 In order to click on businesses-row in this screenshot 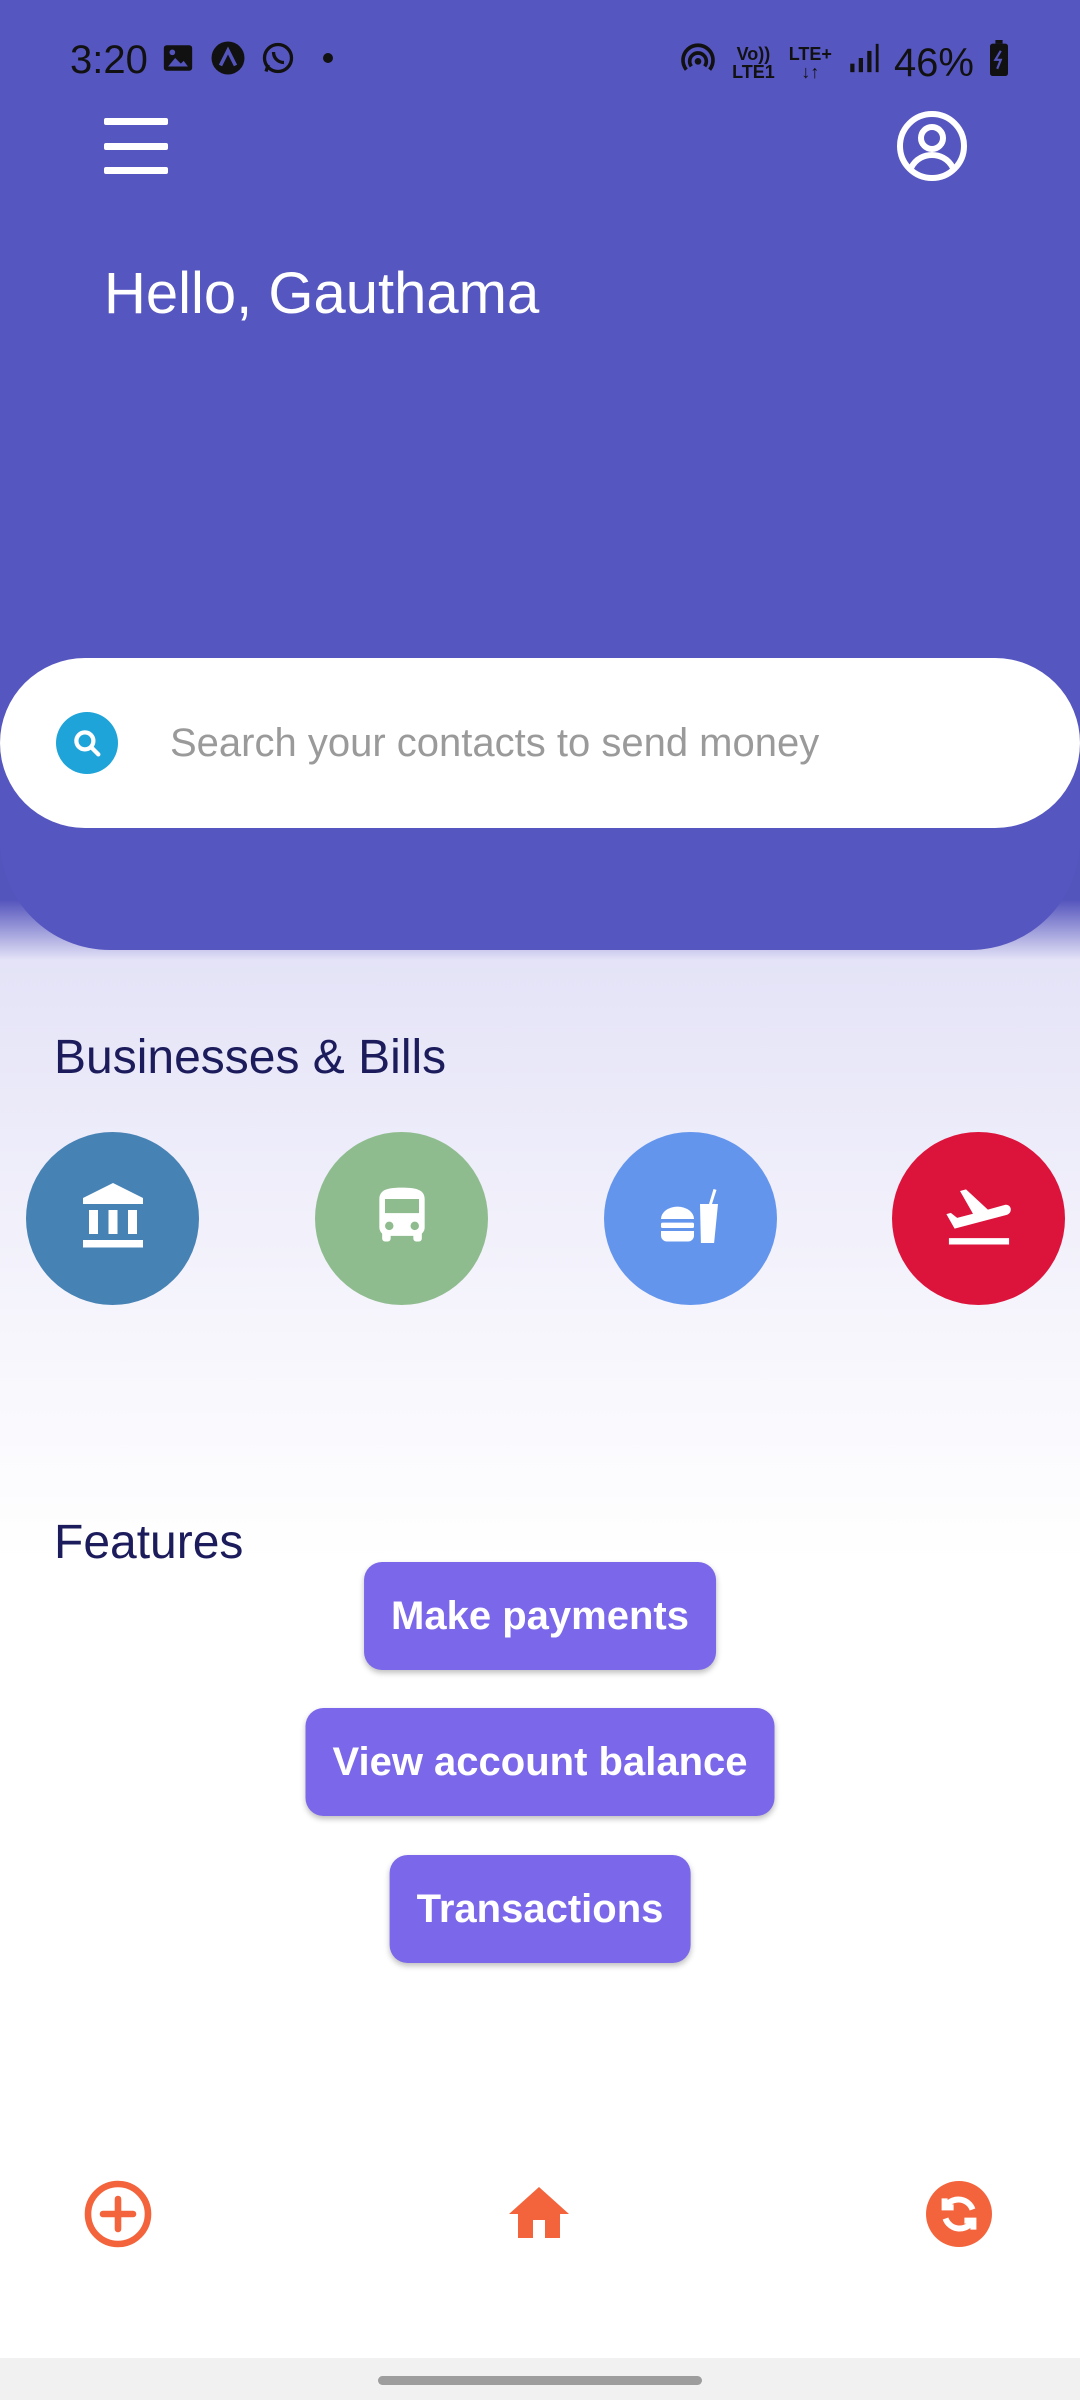, I will do `click(540, 1219)`.